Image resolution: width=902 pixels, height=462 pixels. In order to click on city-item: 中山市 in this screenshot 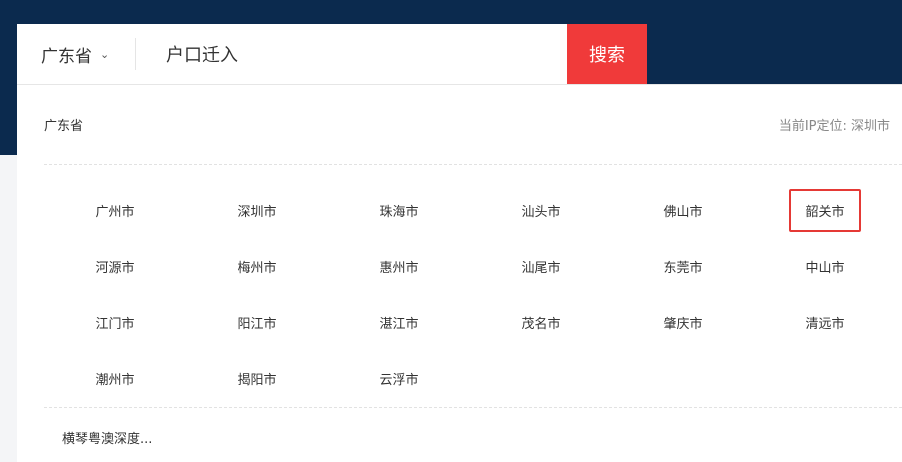, I will do `click(825, 266)`.